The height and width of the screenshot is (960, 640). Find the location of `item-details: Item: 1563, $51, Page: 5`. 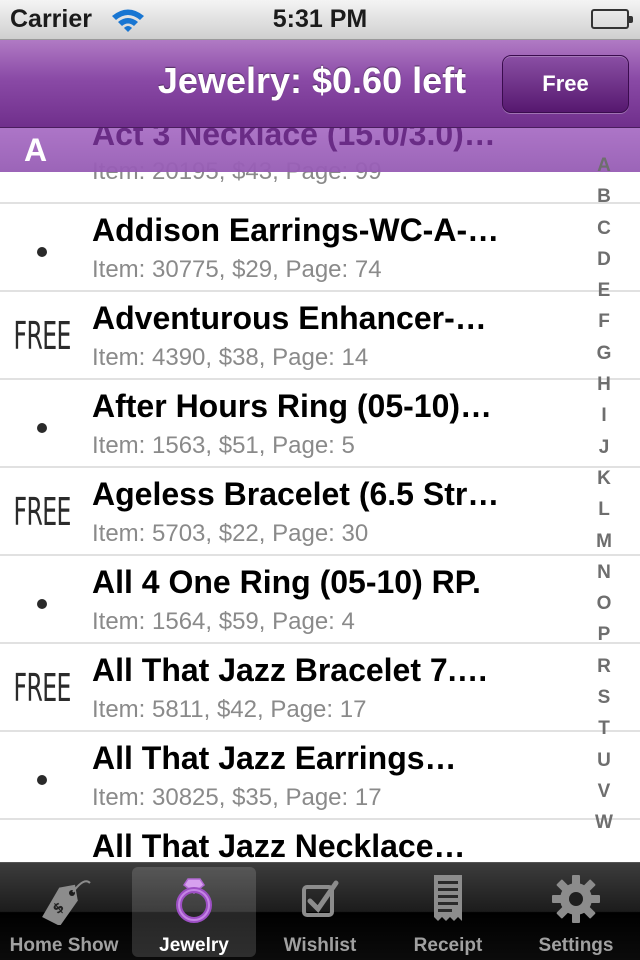

item-details: Item: 1563, $51, Page: 5 is located at coordinates (223, 445).